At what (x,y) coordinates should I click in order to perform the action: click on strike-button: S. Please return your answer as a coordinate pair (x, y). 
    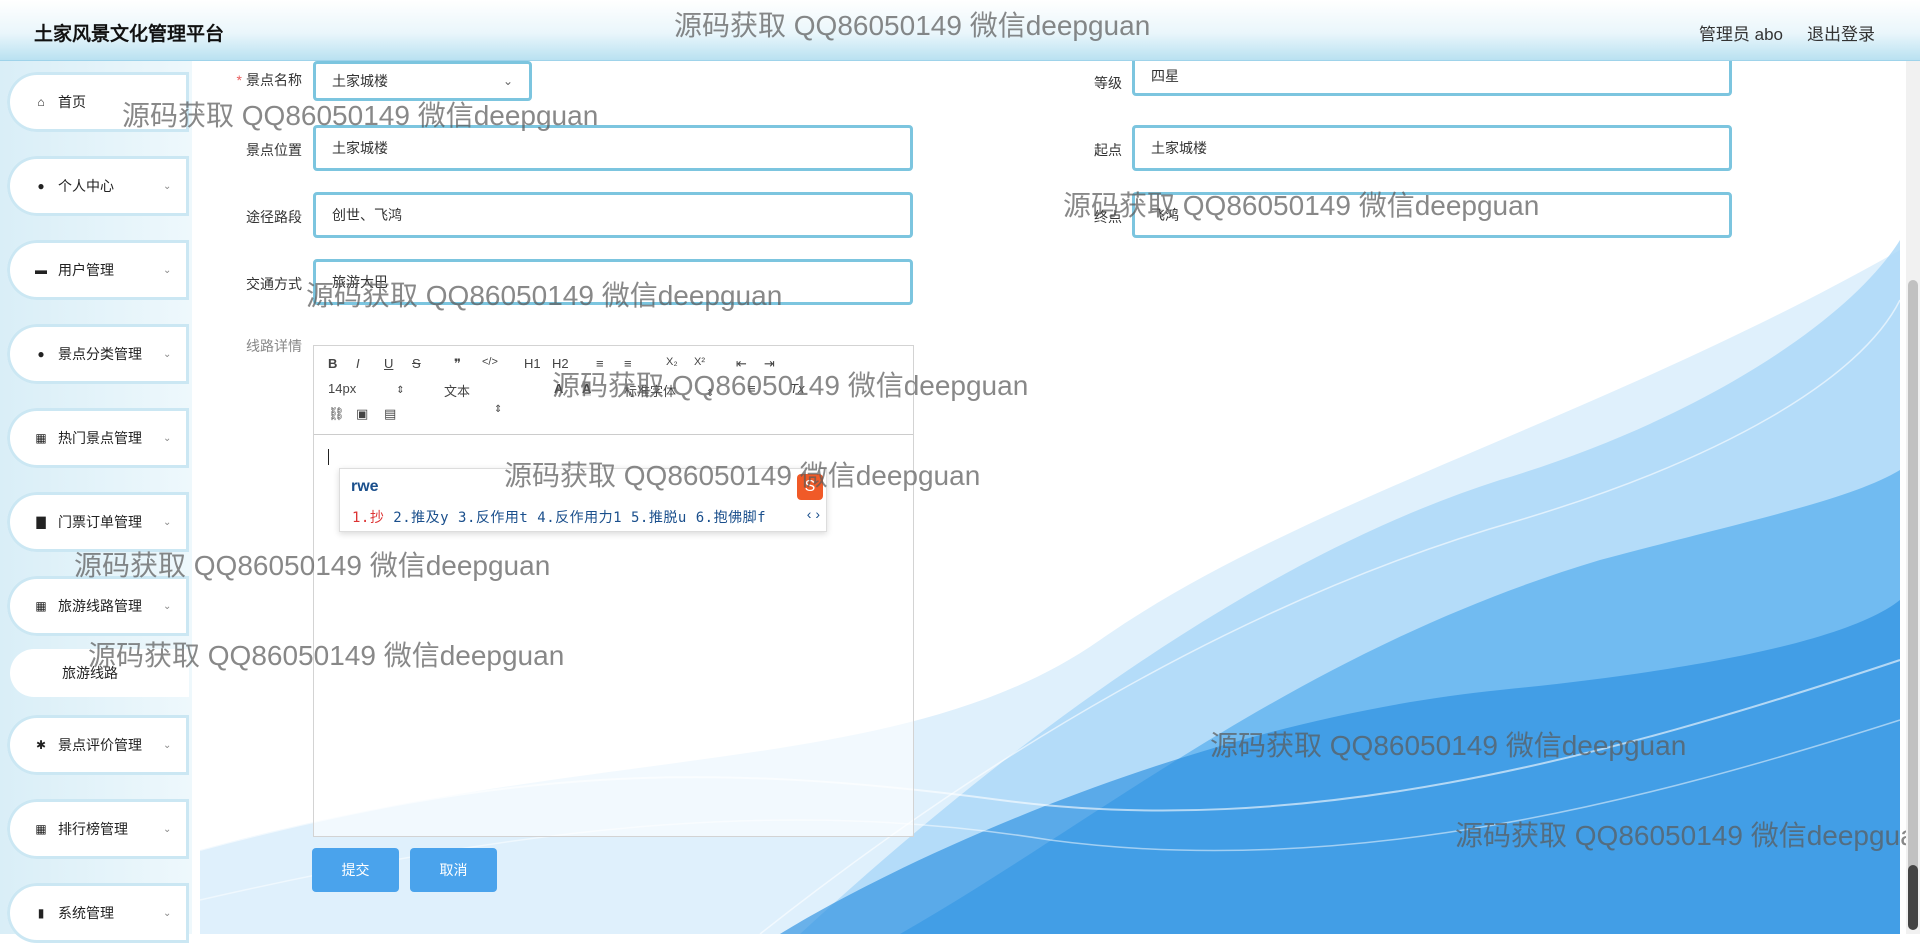
    Looking at the image, I should click on (416, 363).